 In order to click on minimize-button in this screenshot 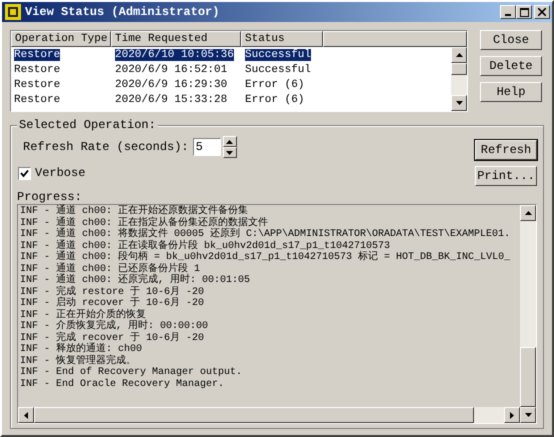, I will do `click(508, 12)`.